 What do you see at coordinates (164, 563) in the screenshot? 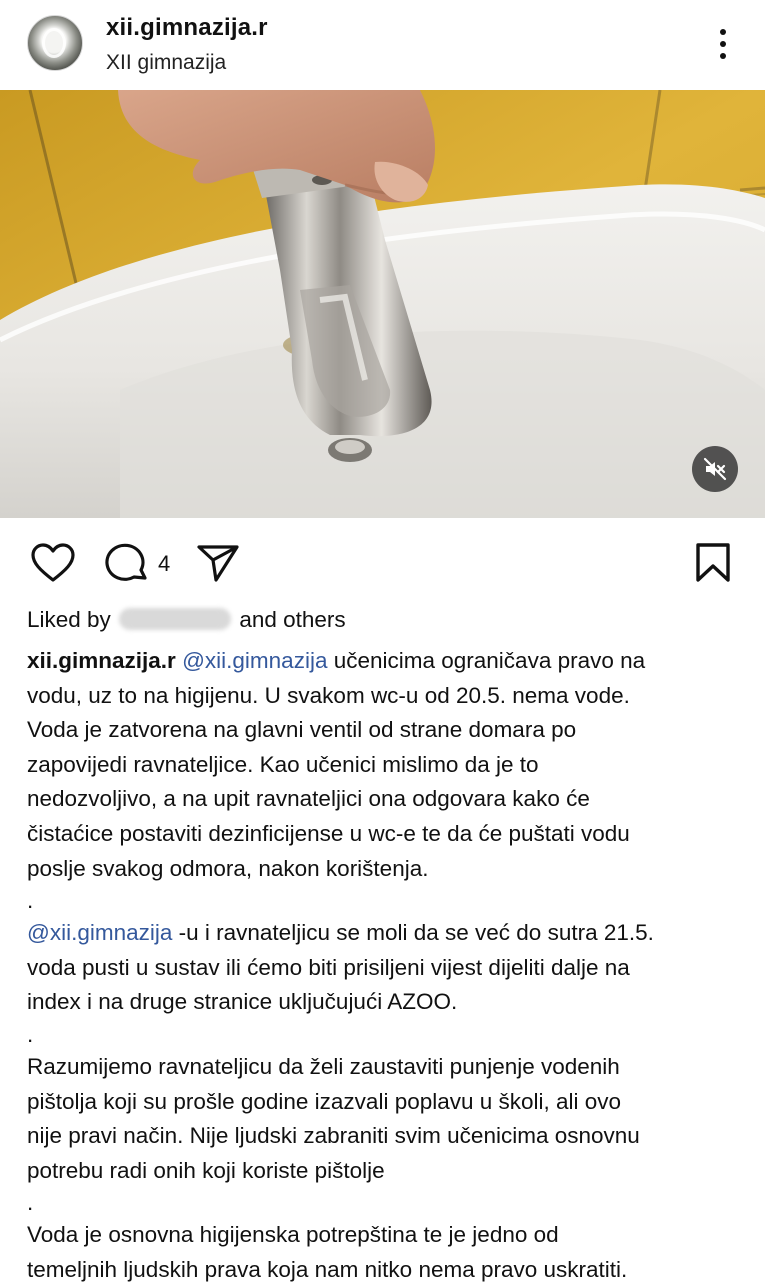
I see `comment-count: 4` at bounding box center [164, 563].